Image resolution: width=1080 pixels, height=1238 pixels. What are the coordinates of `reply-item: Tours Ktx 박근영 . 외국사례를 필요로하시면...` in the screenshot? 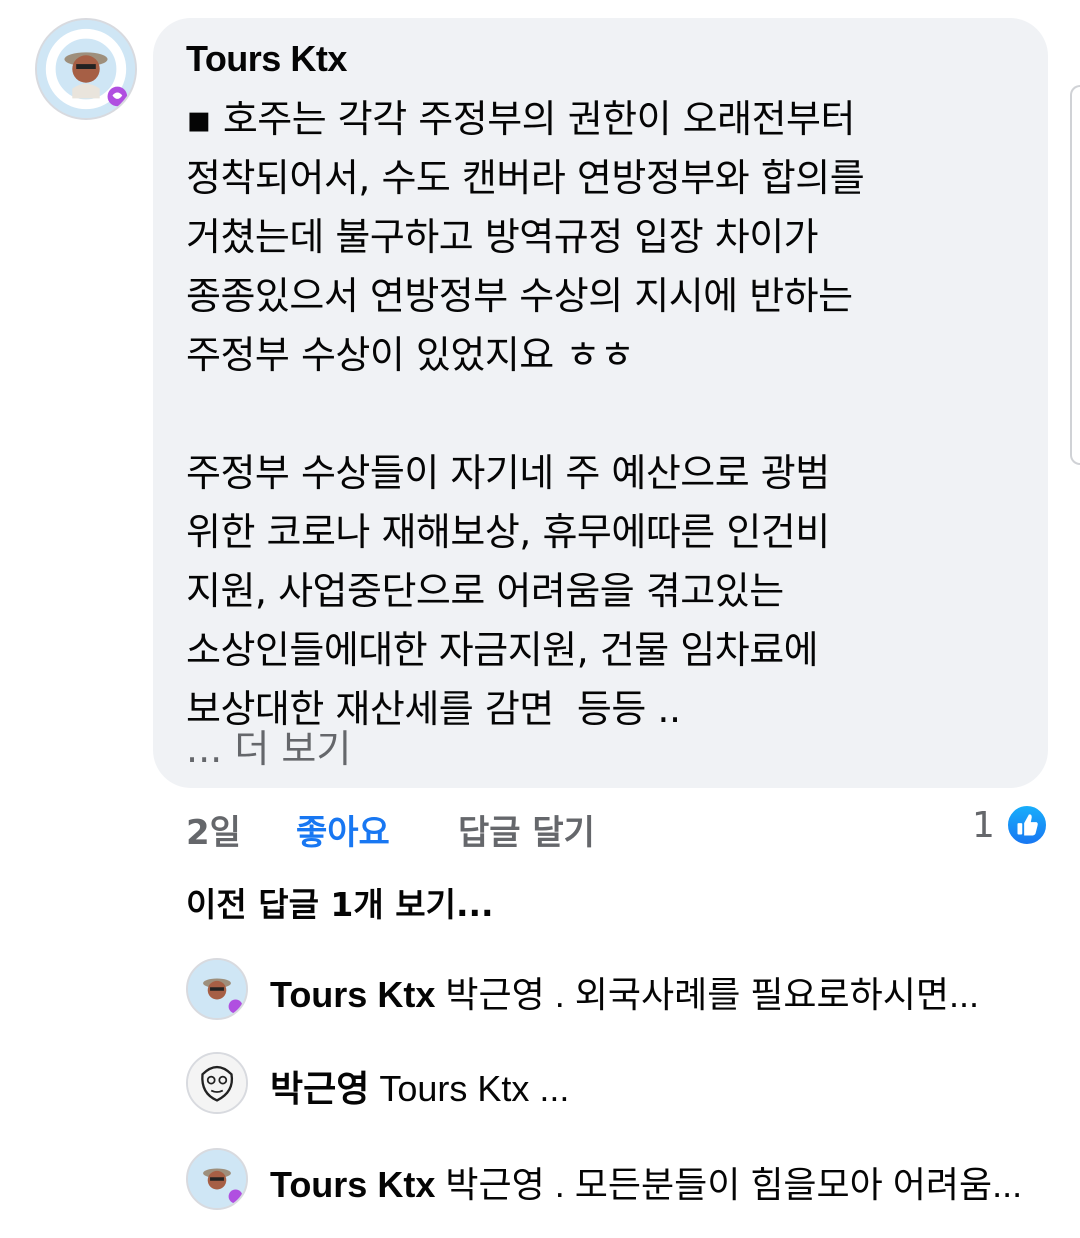 It's located at (540, 989).